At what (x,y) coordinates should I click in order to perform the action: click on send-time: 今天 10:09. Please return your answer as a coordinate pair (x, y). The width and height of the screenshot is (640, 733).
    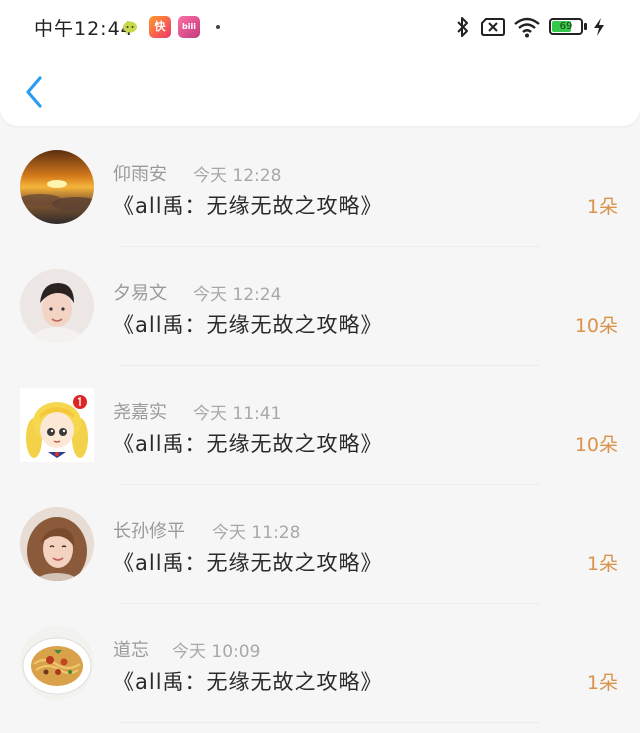
    Looking at the image, I should click on (216, 652).